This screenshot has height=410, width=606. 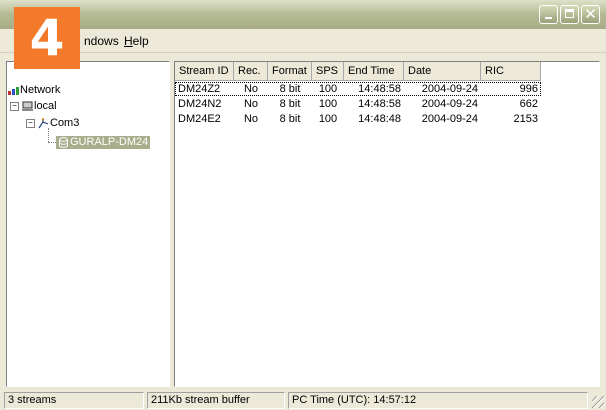 I want to click on menu-help: Help, so click(x=136, y=41).